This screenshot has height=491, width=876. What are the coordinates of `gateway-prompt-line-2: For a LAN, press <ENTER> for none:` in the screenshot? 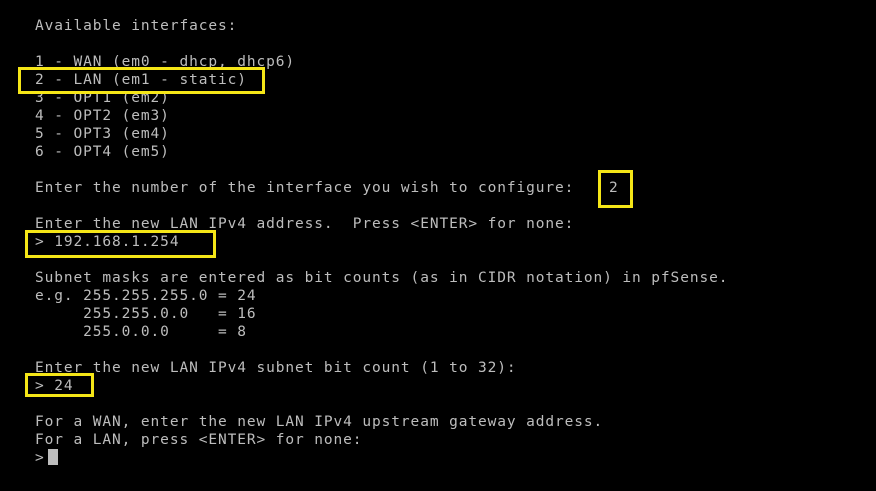 It's located at (199, 440).